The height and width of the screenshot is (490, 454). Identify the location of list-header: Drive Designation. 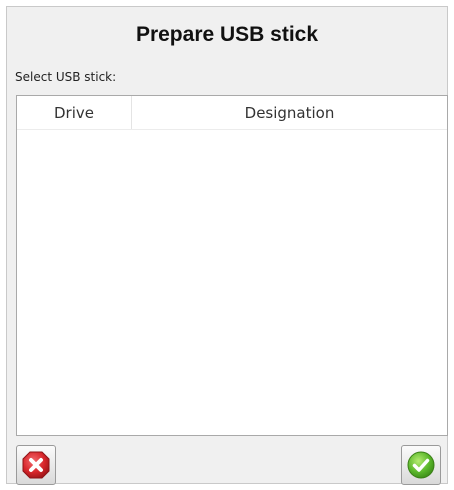
(232, 113).